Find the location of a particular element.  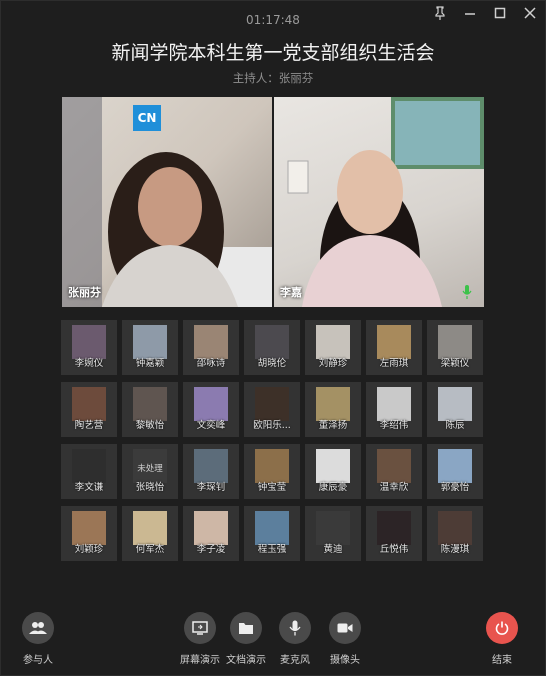

video-feed-host is located at coordinates (167, 202).